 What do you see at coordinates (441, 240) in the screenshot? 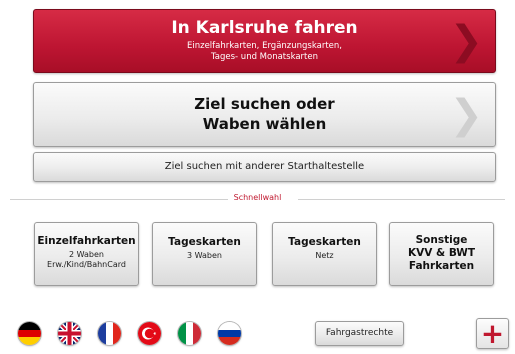
I see `quick-item-title-line1: Sonstige` at bounding box center [441, 240].